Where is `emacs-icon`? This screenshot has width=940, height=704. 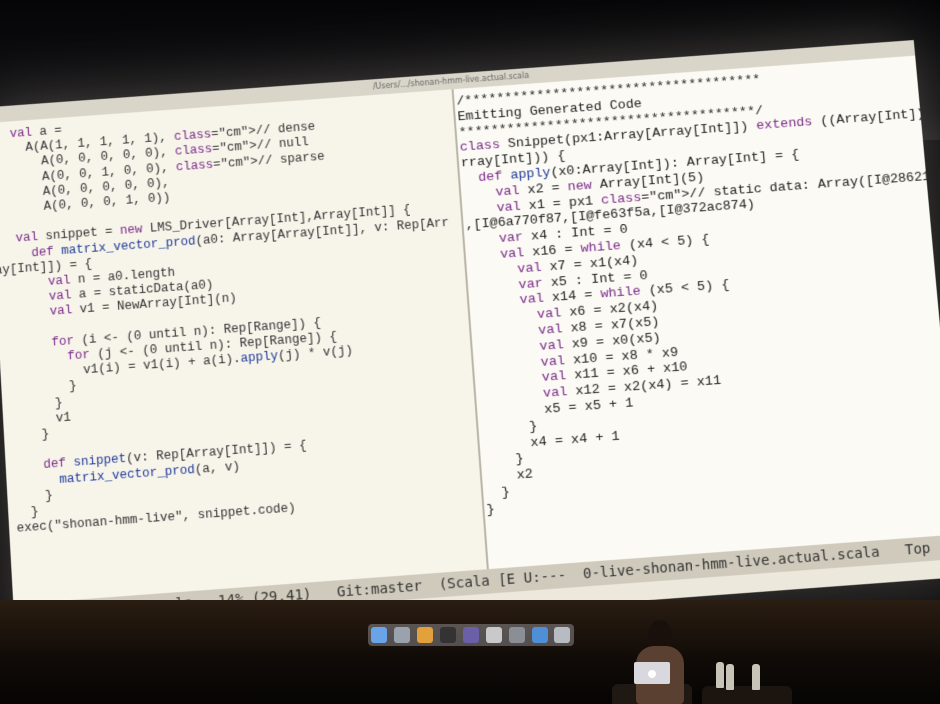 emacs-icon is located at coordinates (471, 635).